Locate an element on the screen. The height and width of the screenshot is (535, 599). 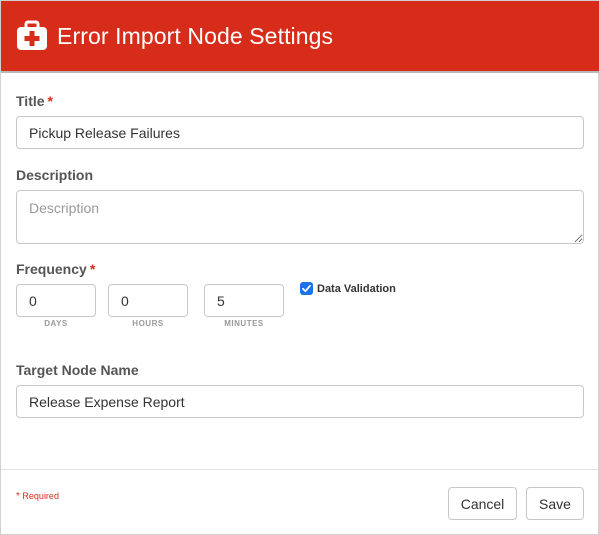
days-caption: DAYS is located at coordinates (56, 323).